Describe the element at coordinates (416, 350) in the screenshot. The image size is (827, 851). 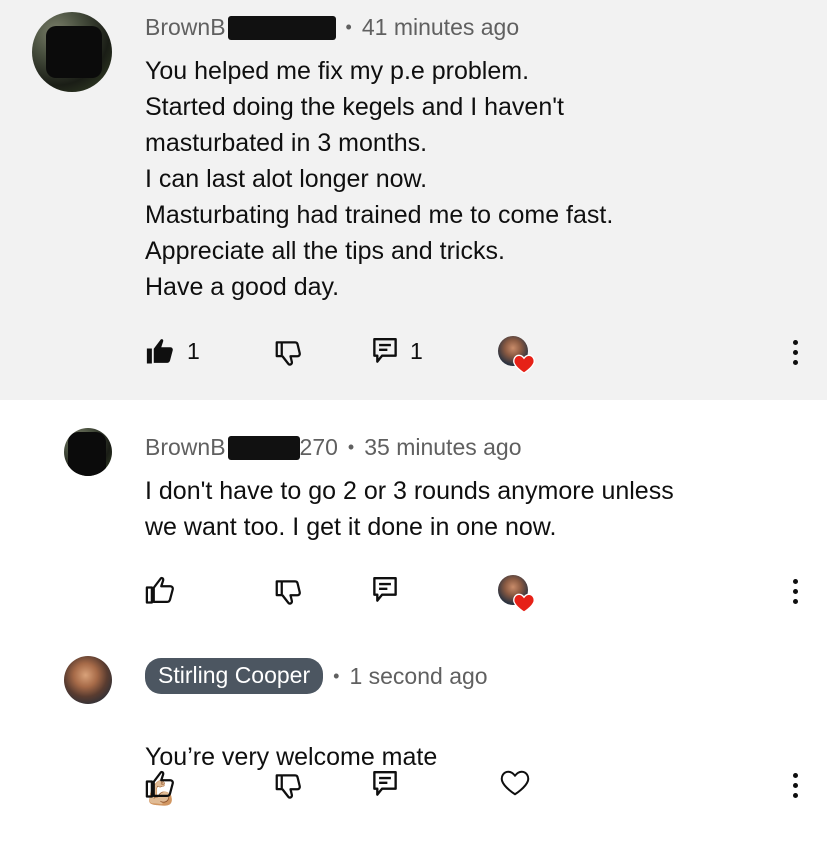
I see `reply-count: 1` at that location.